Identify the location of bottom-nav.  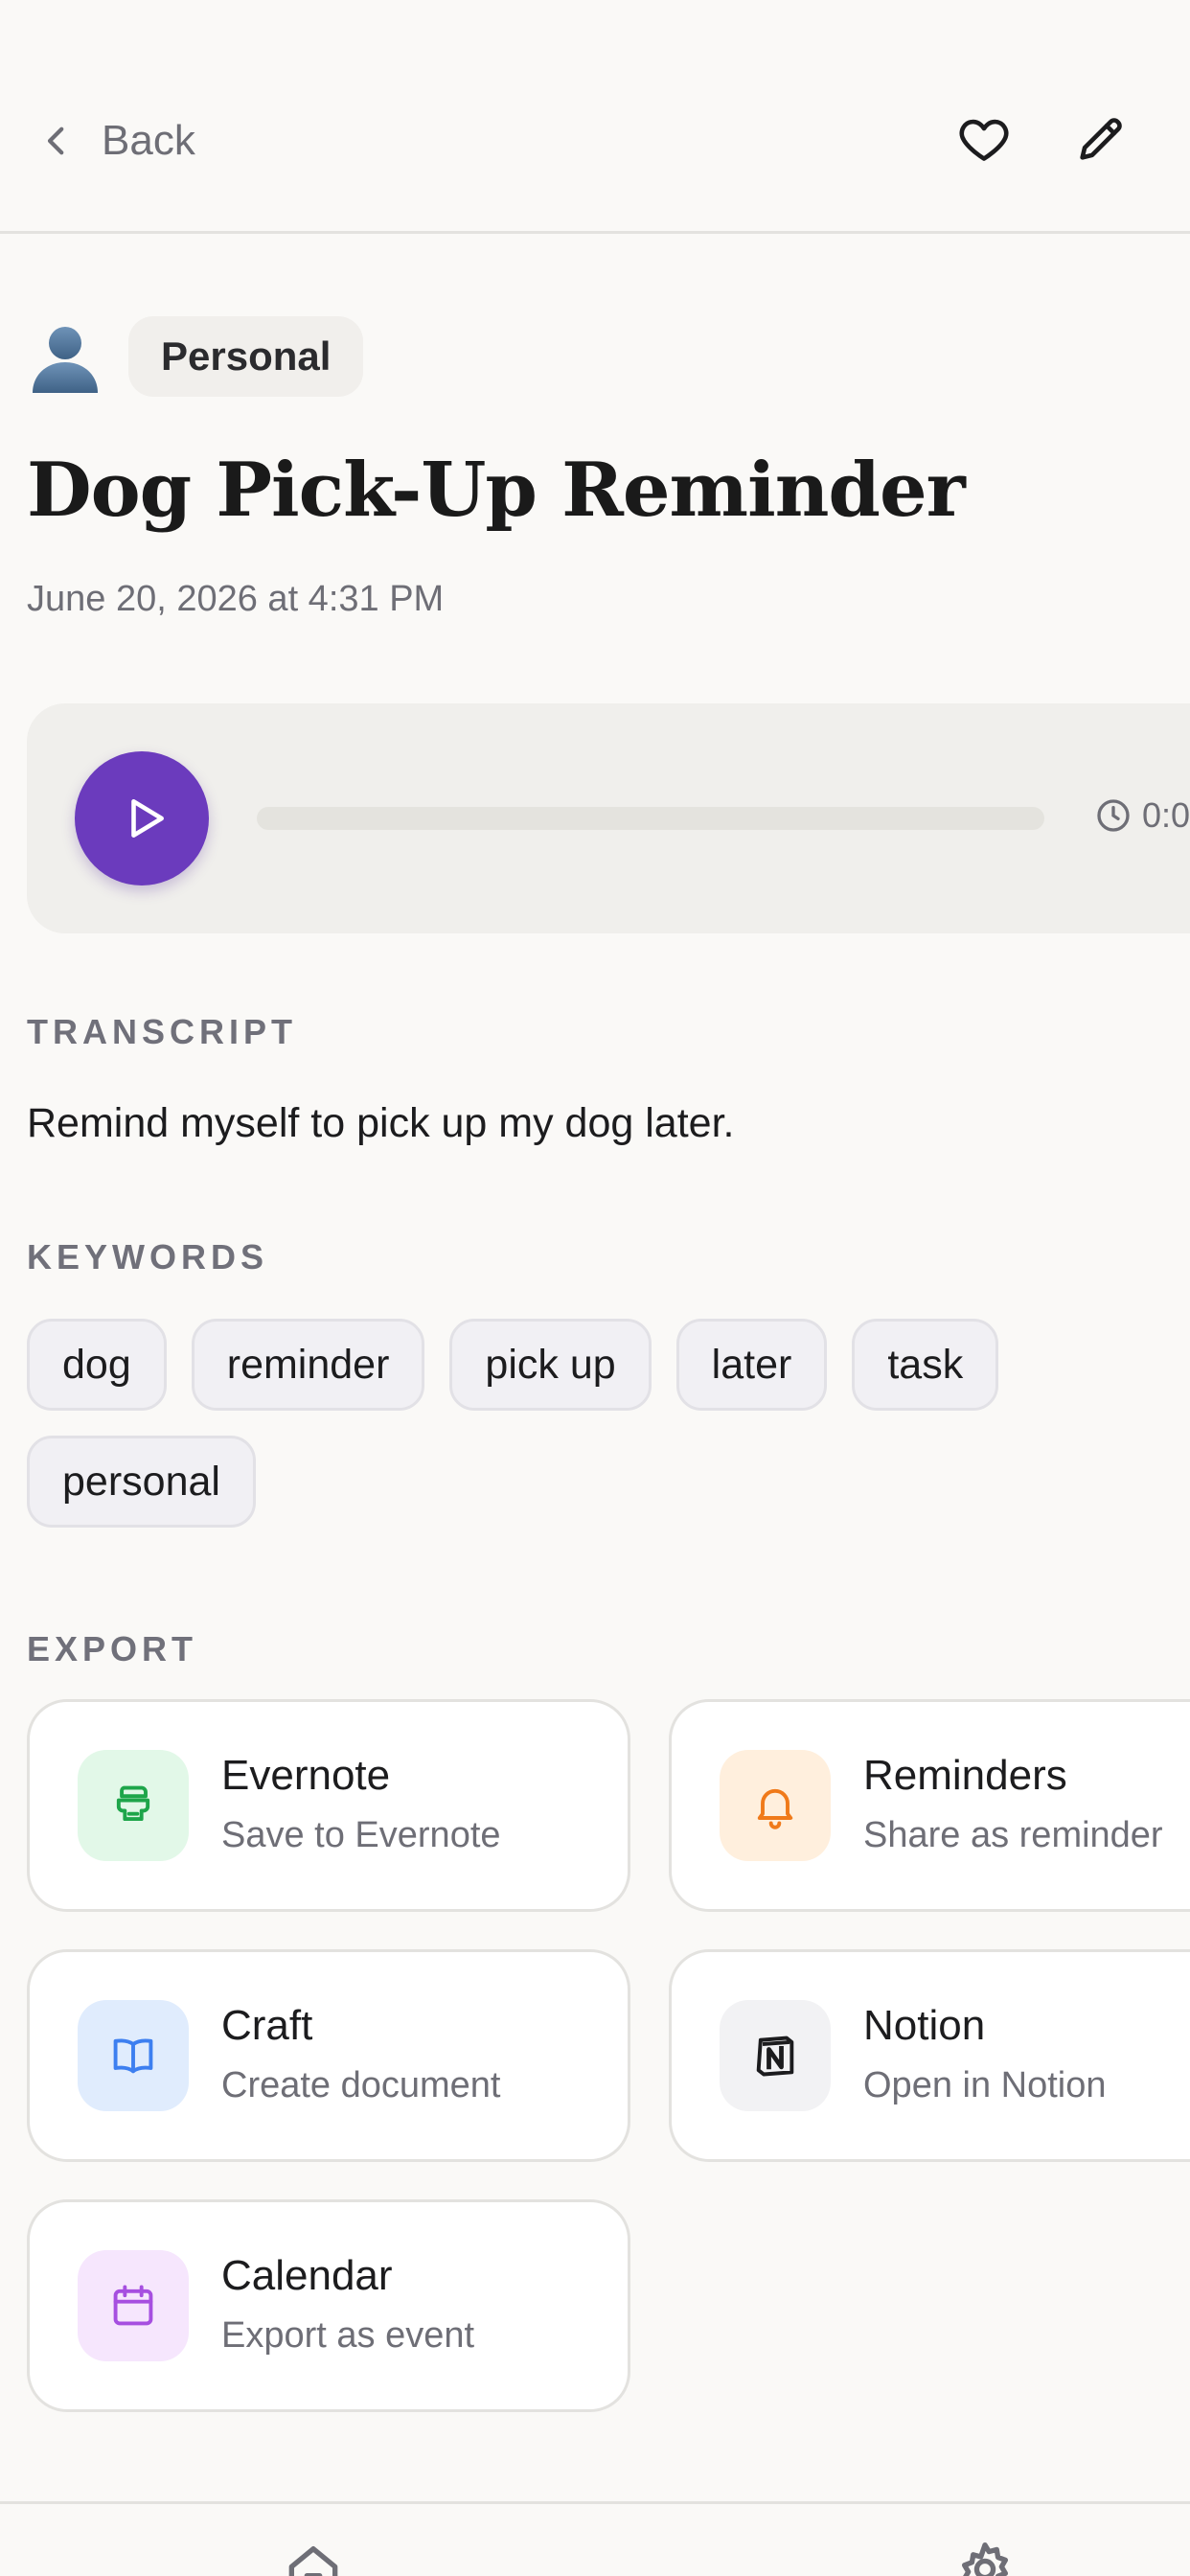
(595, 2538).